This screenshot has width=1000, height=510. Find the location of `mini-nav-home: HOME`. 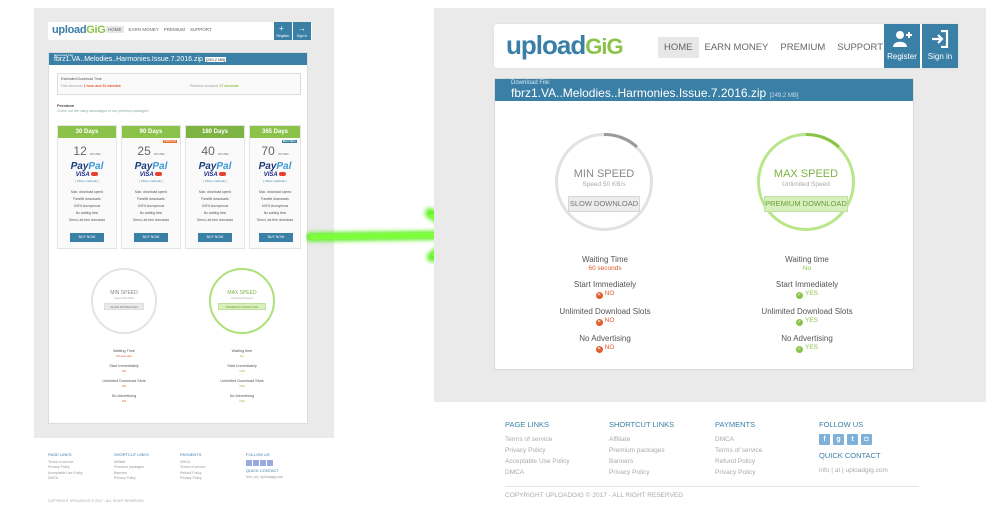

mini-nav-home: HOME is located at coordinates (115, 29).